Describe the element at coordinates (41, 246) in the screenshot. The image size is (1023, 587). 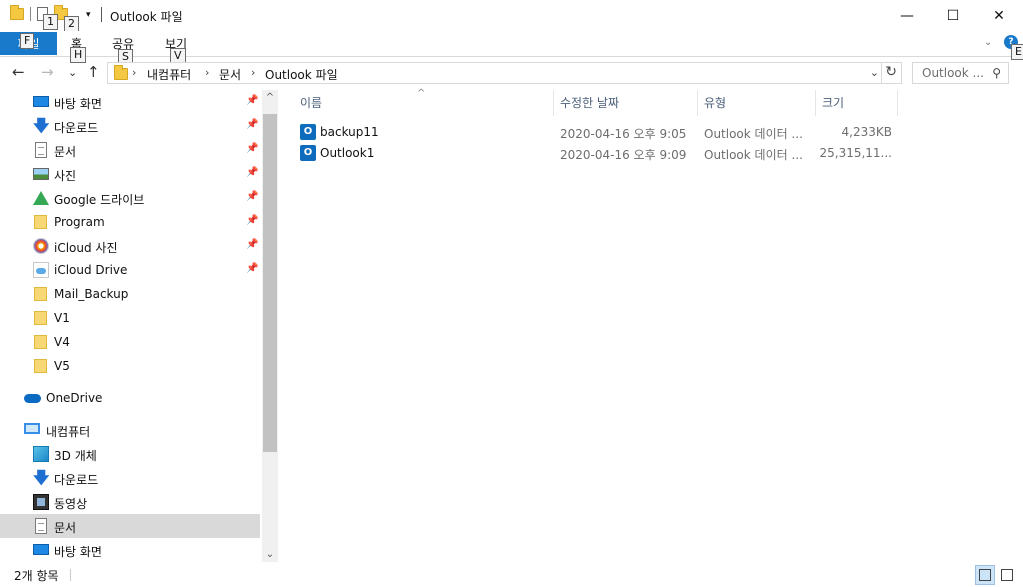
I see `icloud-photos-icon` at that location.